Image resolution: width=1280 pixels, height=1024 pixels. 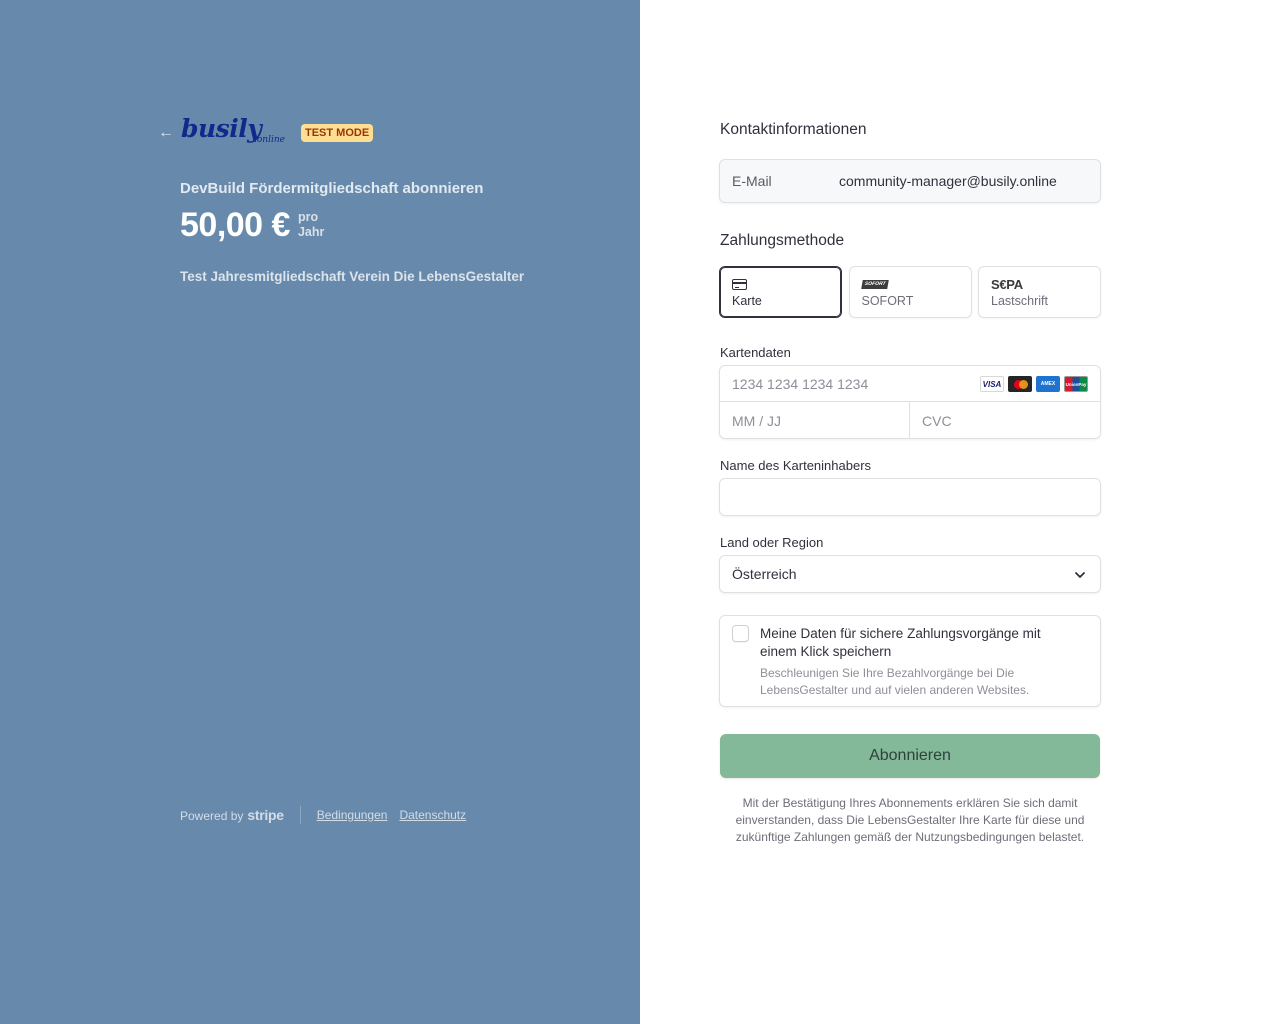 I want to click on busily-logo: busily .online, so click(x=237, y=132).